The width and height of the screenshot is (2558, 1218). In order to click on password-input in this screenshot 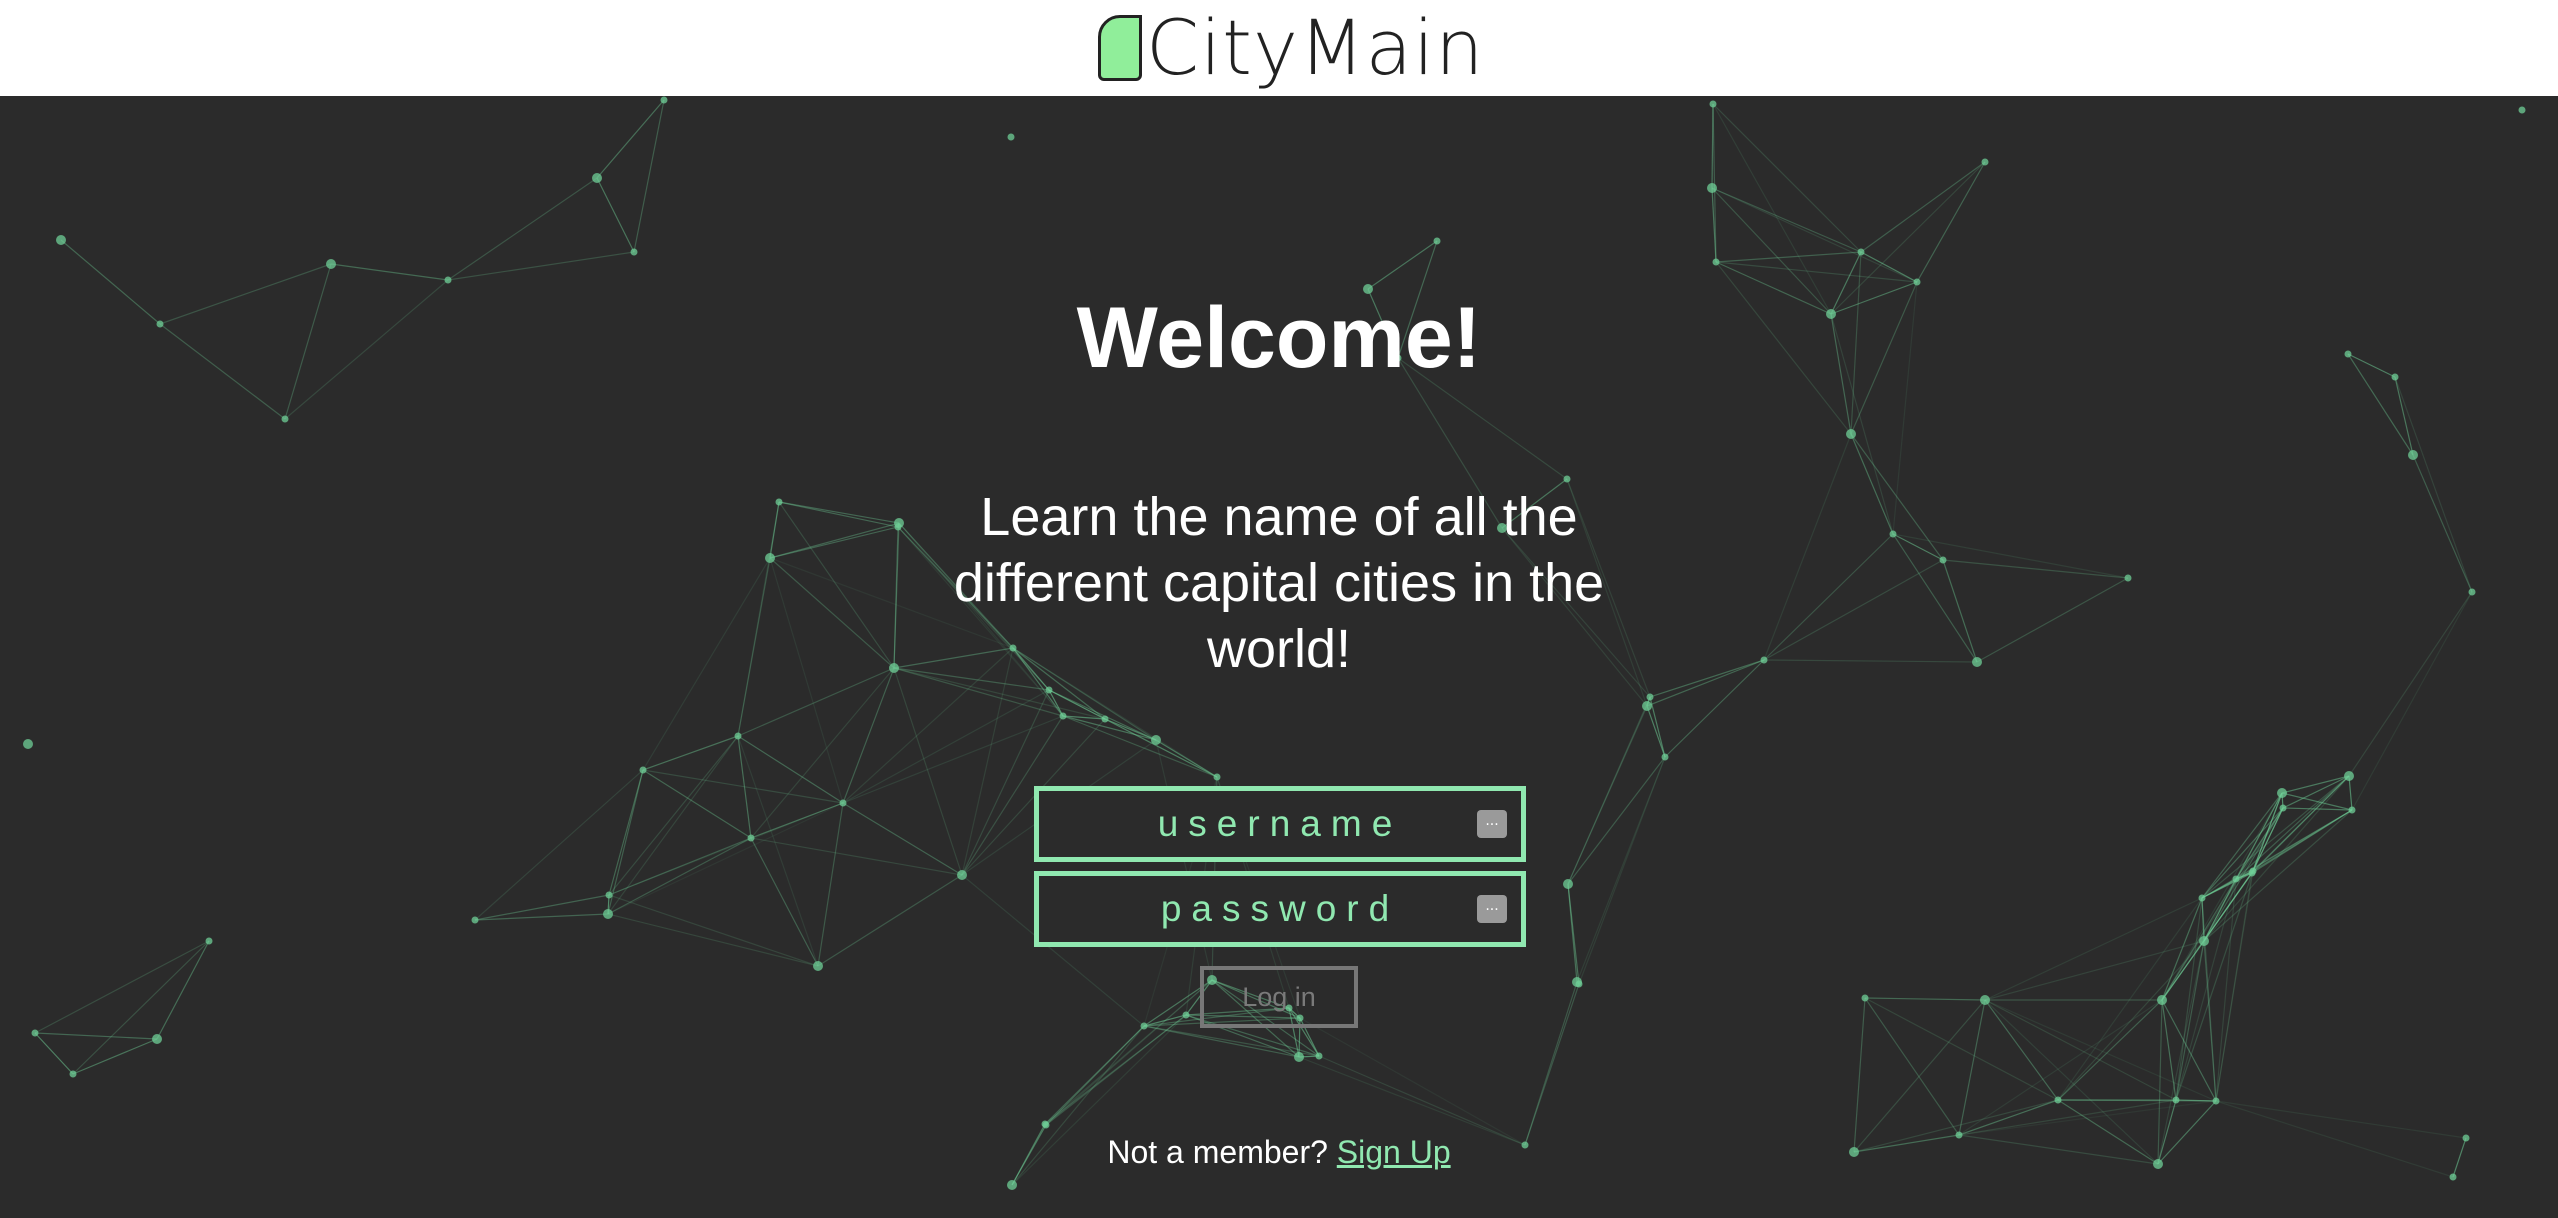, I will do `click(1280, 909)`.